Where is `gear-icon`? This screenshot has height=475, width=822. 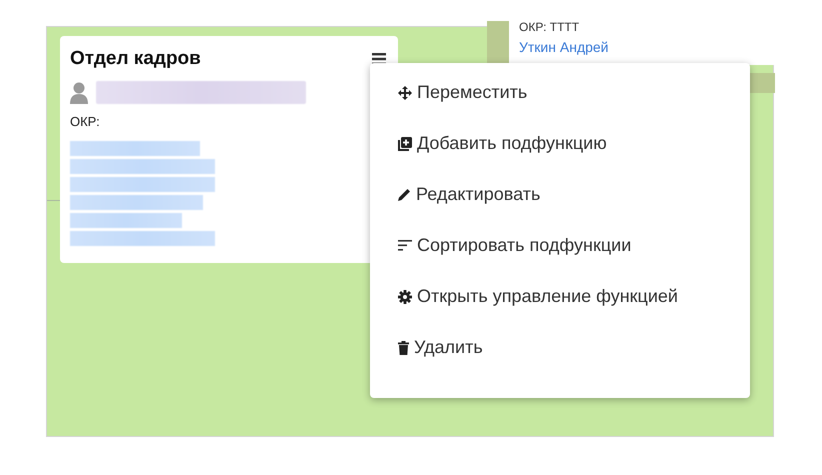
gear-icon is located at coordinates (405, 297).